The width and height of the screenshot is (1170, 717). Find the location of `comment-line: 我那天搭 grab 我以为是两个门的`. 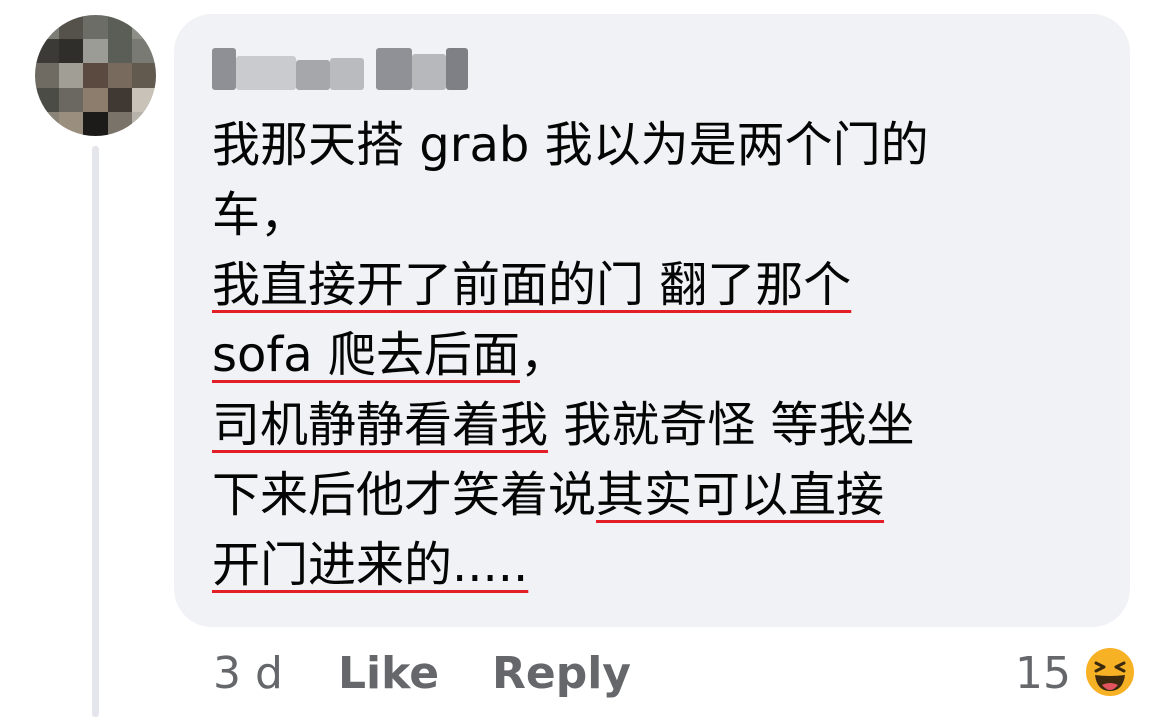

comment-line: 我那天搭 grab 我以为是两个门的 is located at coordinates (659, 145).